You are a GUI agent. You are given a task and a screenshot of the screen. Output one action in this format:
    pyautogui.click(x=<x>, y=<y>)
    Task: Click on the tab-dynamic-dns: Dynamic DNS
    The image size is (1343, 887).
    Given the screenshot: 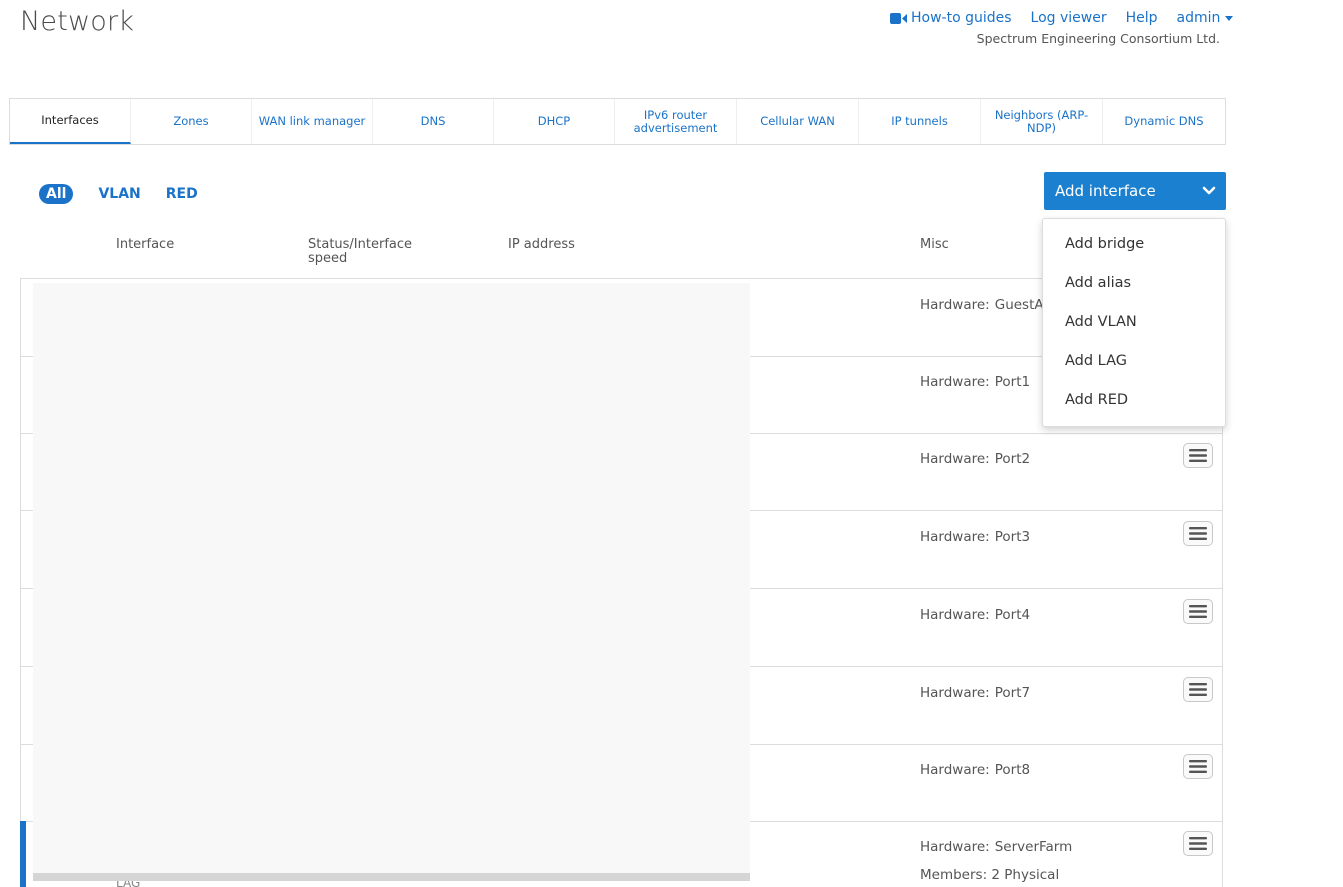 What is the action you would take?
    pyautogui.click(x=1164, y=121)
    